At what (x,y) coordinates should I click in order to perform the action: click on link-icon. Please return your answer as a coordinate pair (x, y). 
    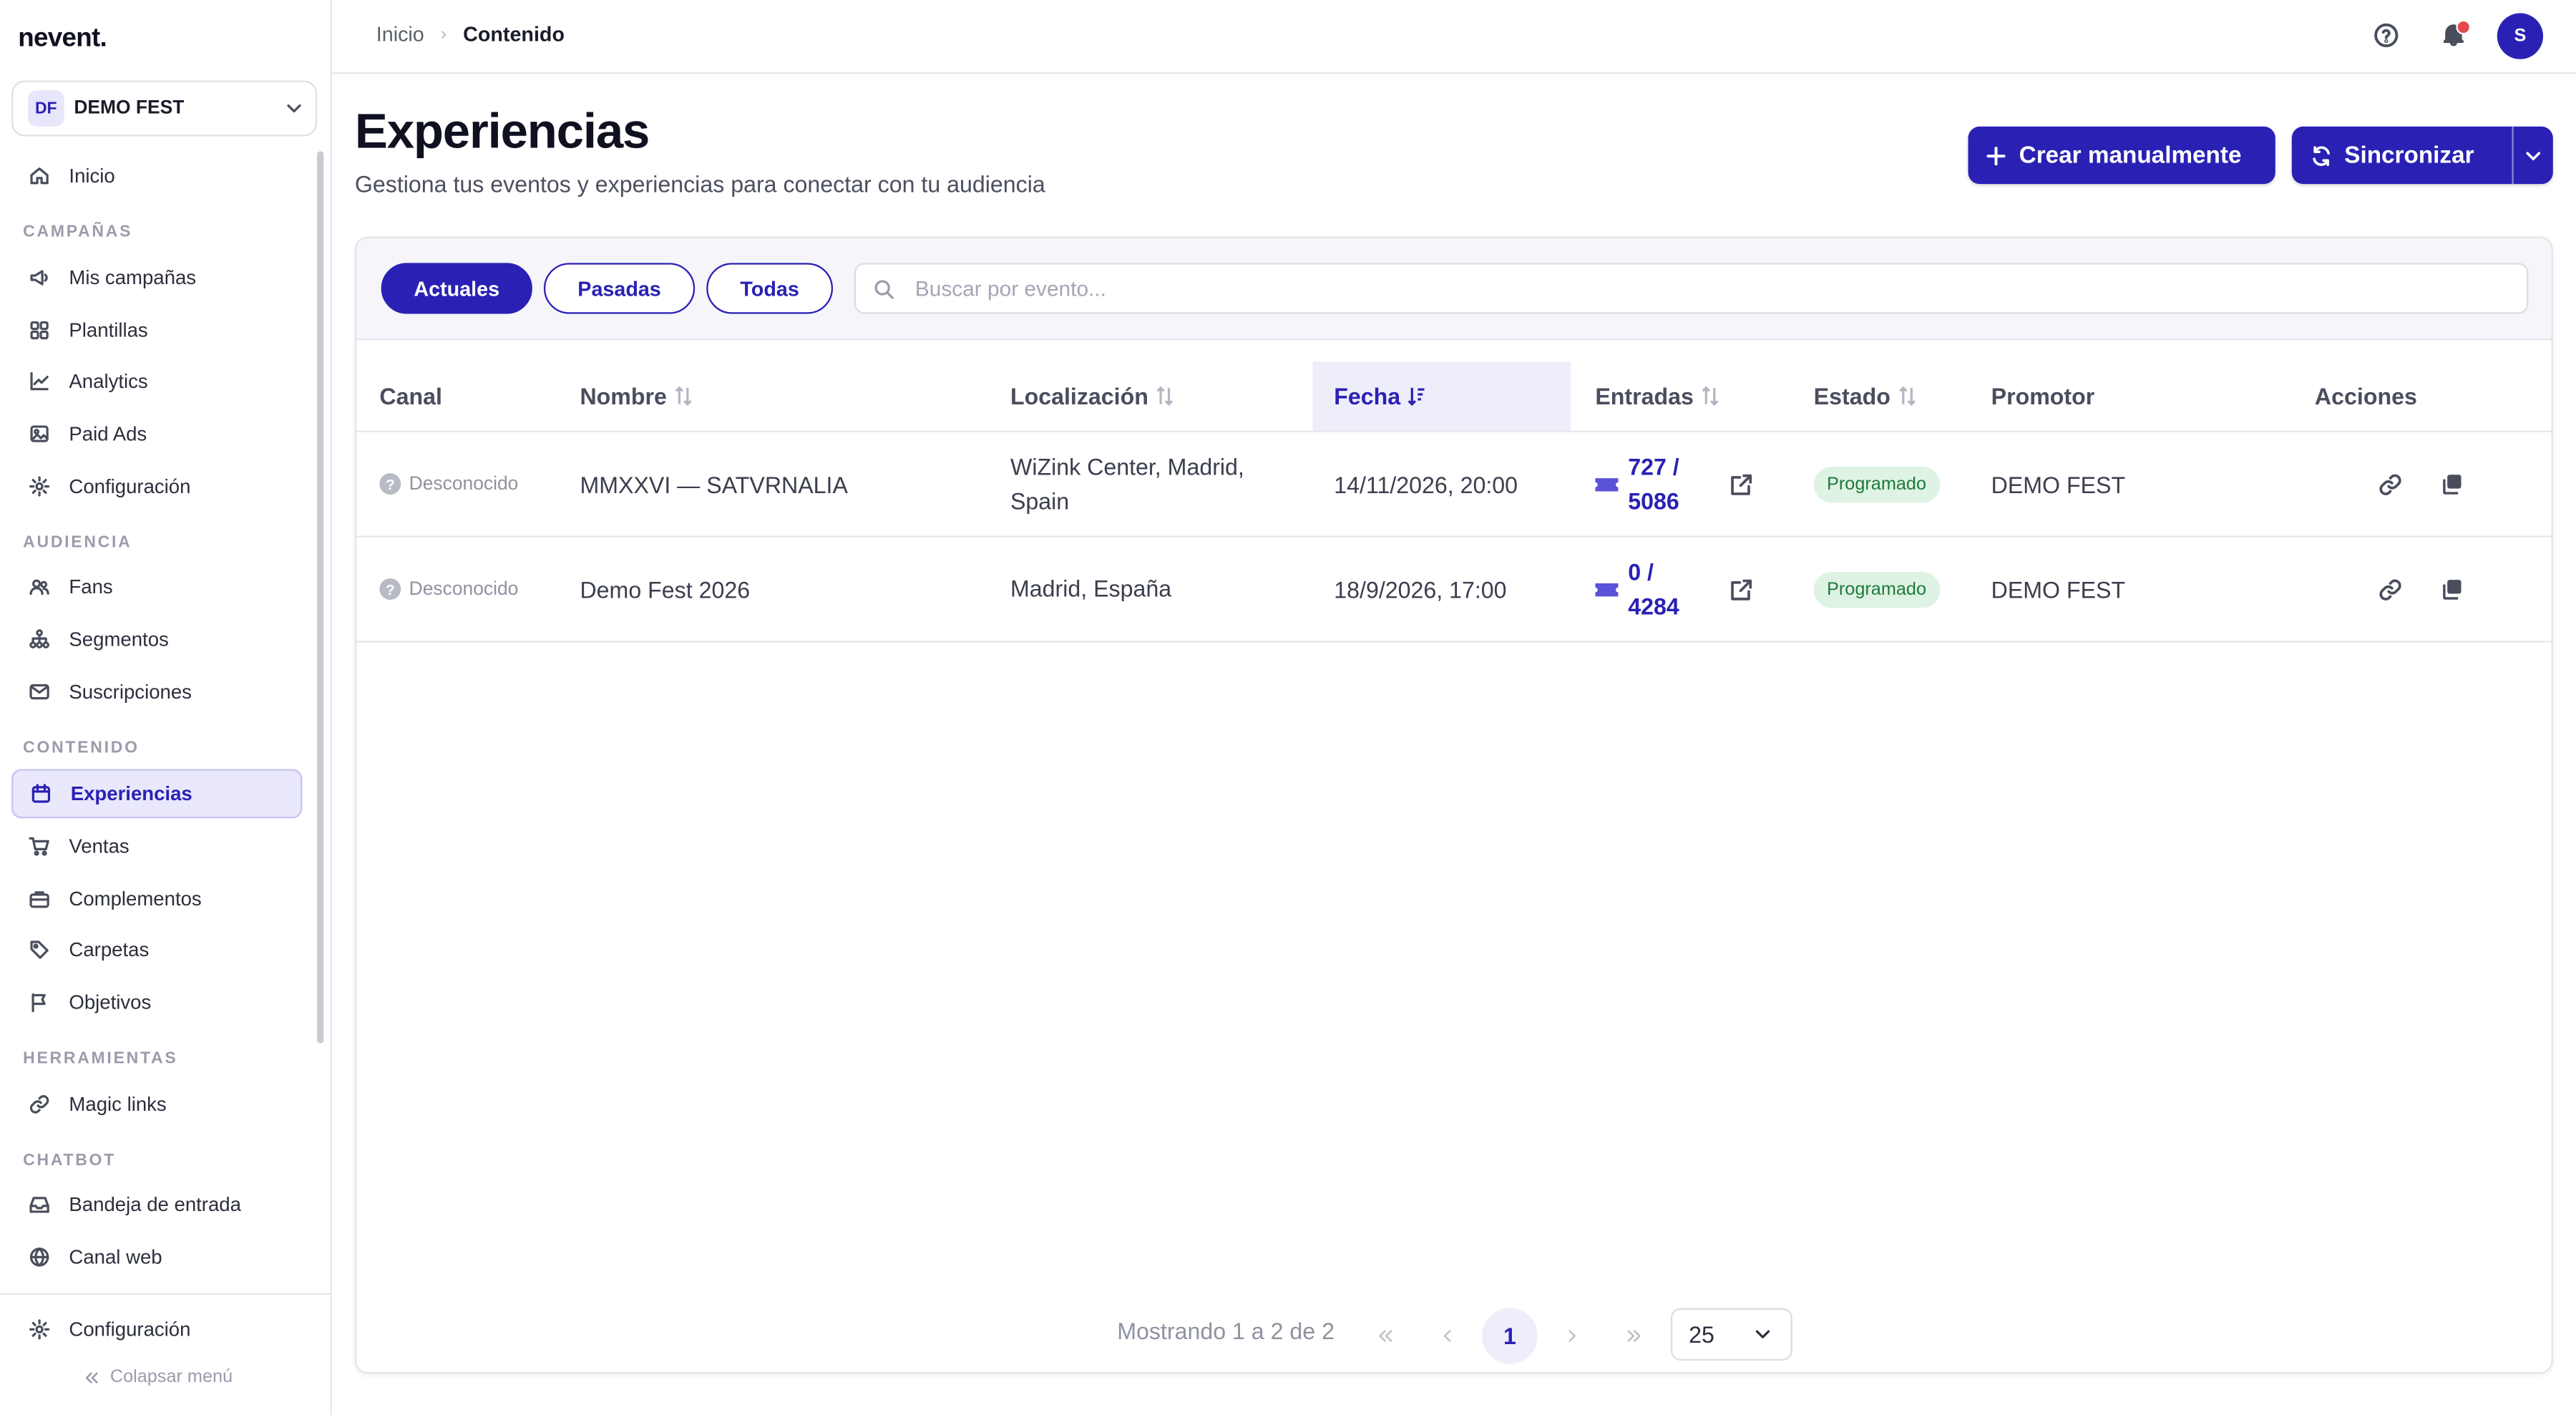
    Looking at the image, I should click on (2390, 589).